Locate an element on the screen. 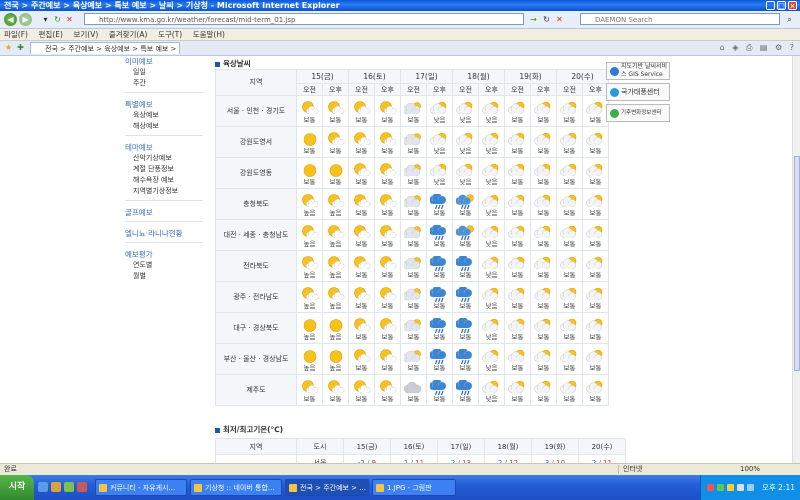 The image size is (800, 500). rain-icon is located at coordinates (463, 387).